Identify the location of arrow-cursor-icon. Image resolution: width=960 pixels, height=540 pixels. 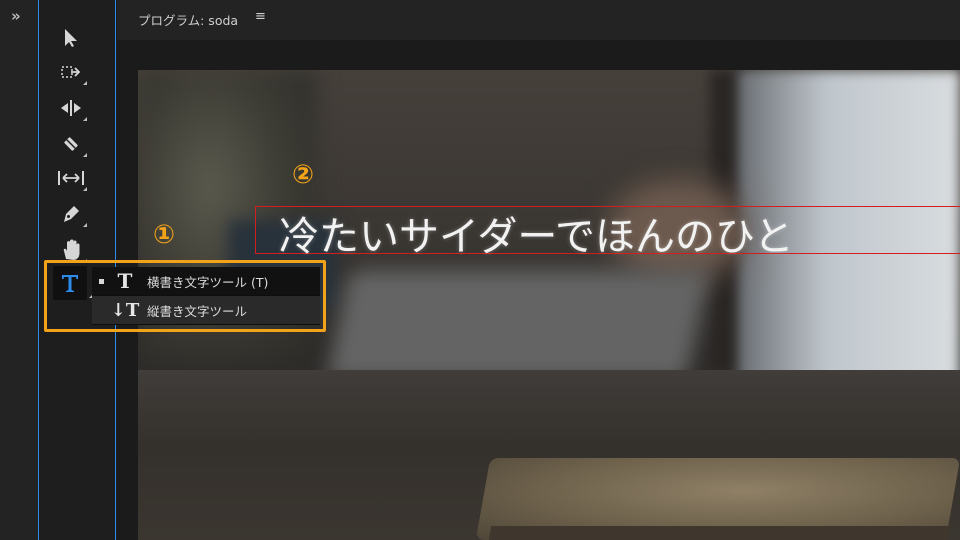
(71, 38).